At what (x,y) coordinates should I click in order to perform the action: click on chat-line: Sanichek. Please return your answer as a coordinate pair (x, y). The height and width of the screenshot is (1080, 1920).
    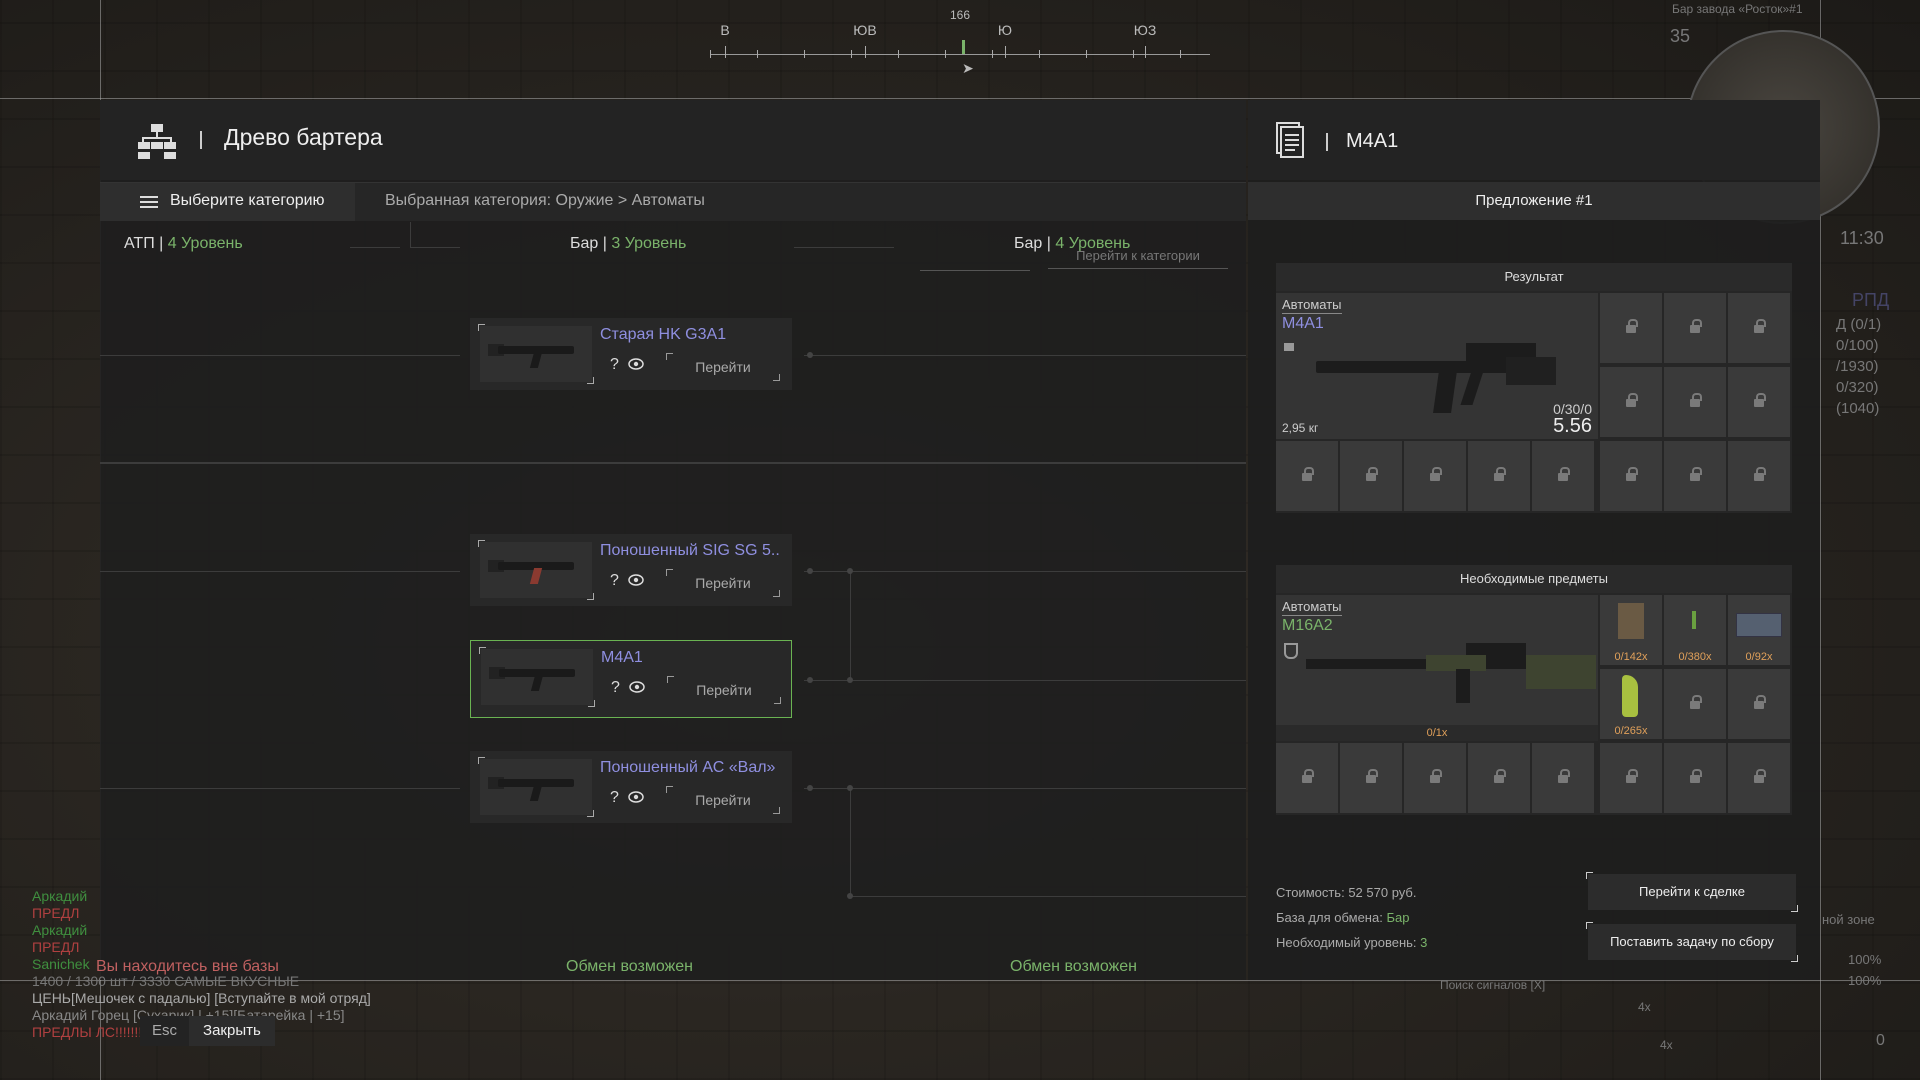
    Looking at the image, I should click on (61, 964).